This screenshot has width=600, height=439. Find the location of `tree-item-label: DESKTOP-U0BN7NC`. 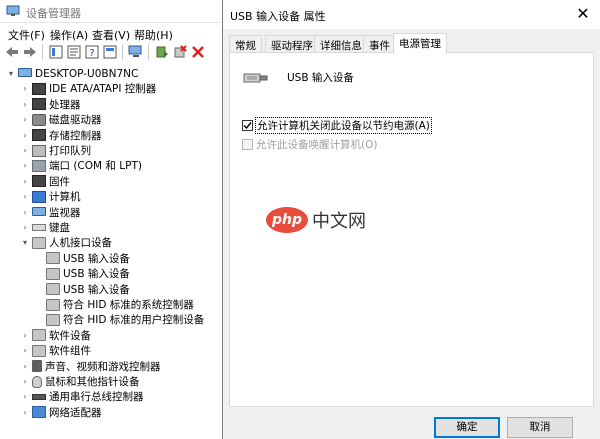

tree-item-label: DESKTOP-U0BN7NC is located at coordinates (87, 73).